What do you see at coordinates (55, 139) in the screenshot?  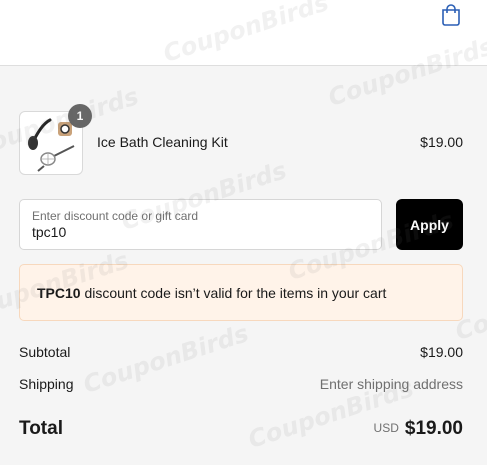 I see `product-thumbnail: 1` at bounding box center [55, 139].